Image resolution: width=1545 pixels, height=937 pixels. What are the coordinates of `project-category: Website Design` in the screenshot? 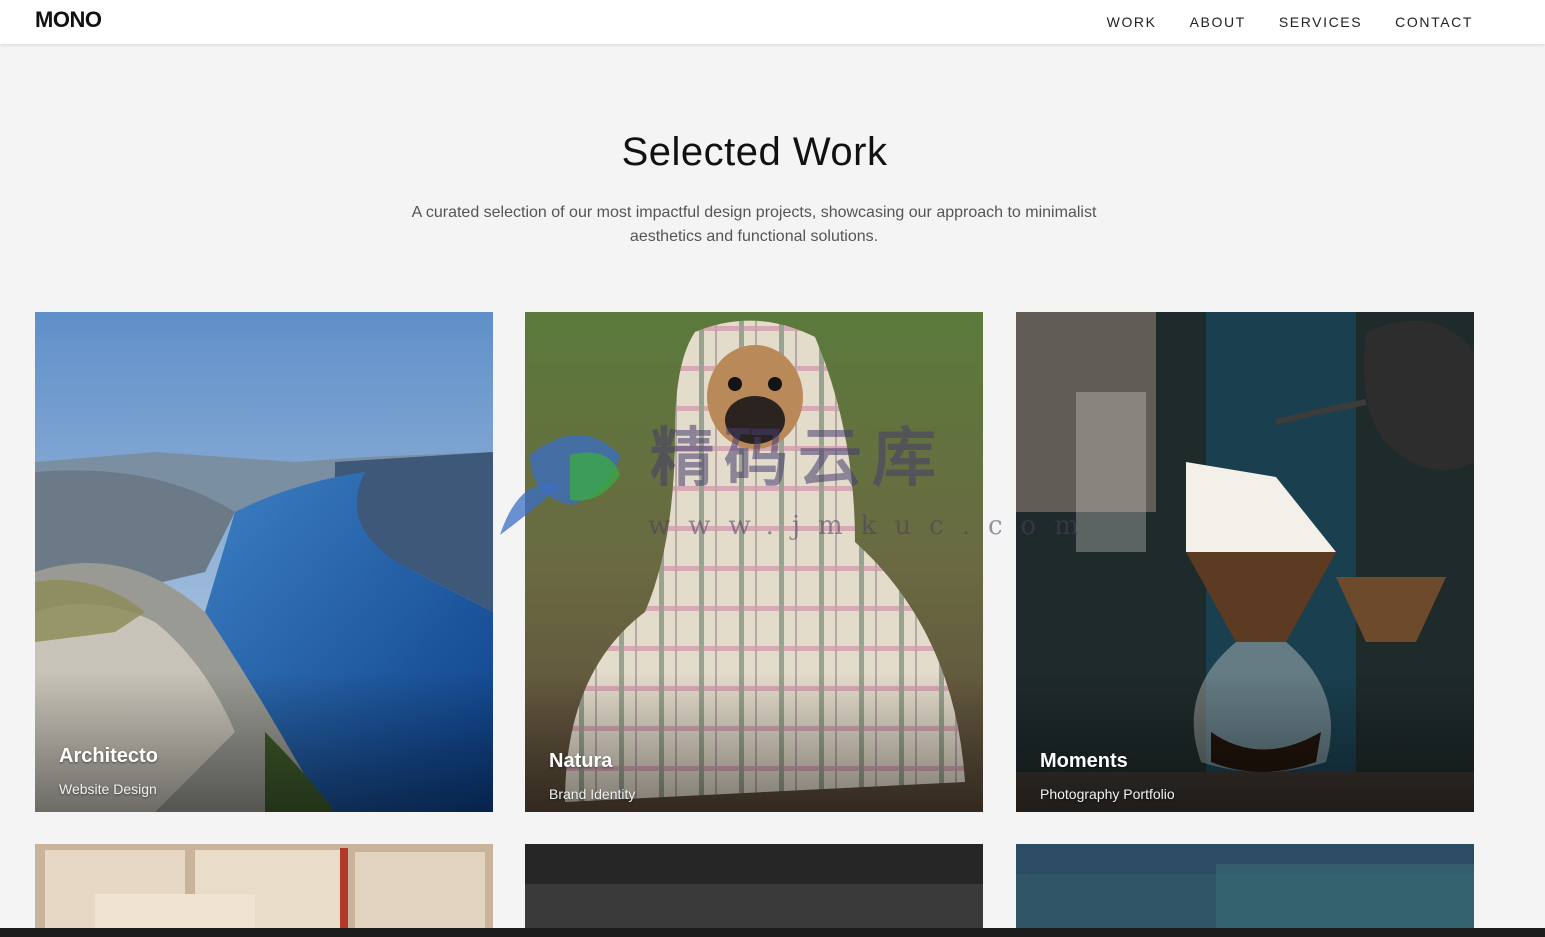 It's located at (108, 789).